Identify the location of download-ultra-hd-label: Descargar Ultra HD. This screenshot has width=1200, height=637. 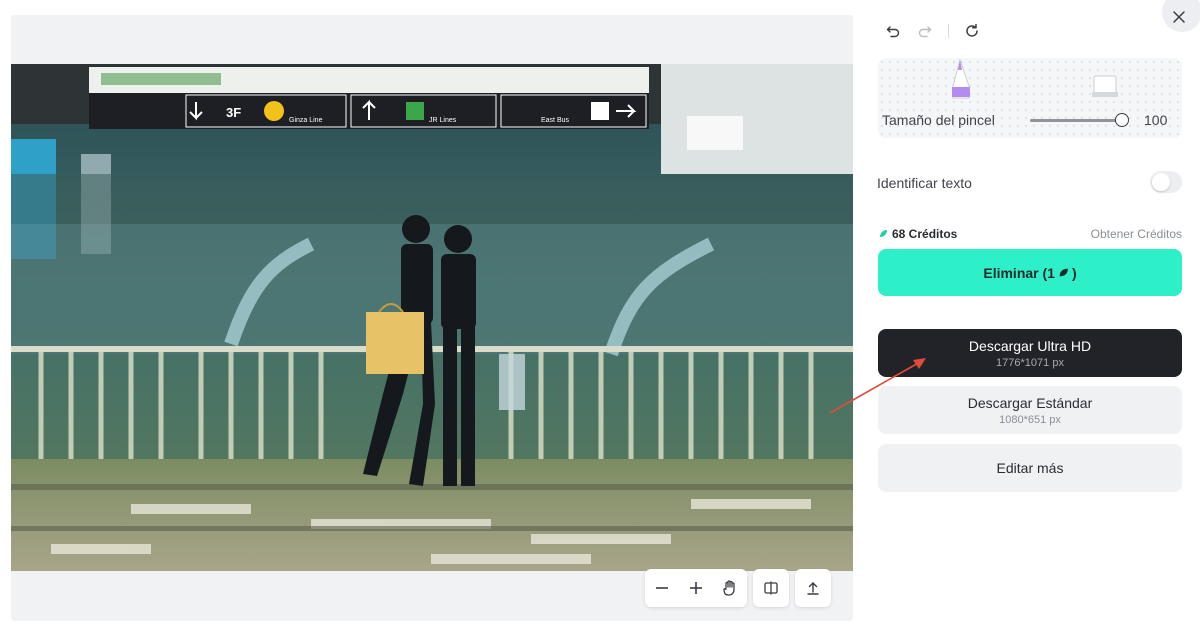
(1030, 345).